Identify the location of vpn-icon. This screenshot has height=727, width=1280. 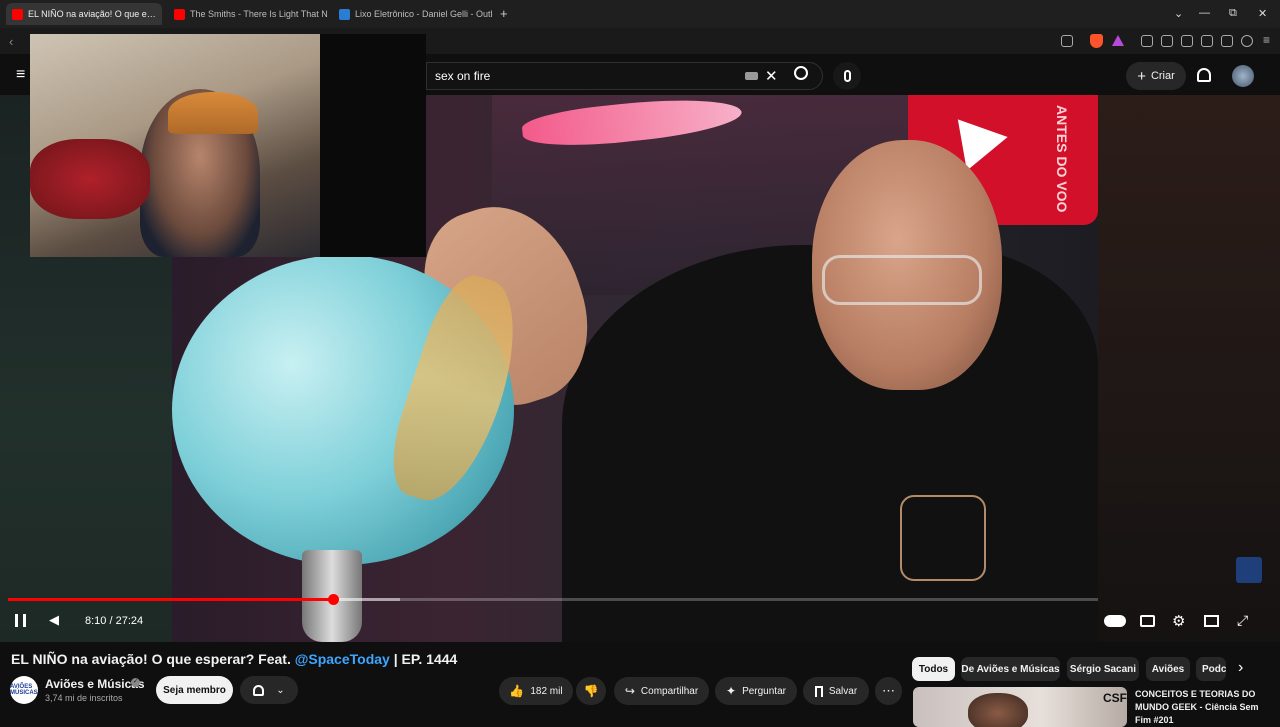
(1247, 41).